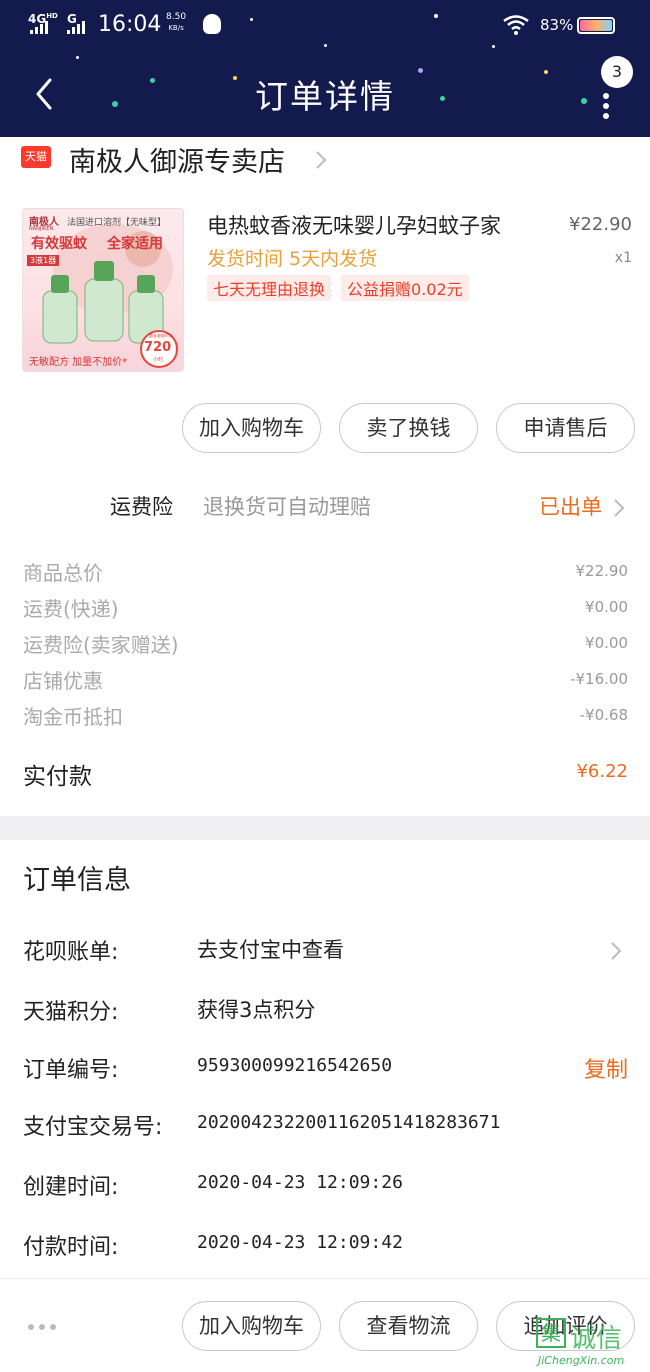 The width and height of the screenshot is (650, 1372). I want to click on info-value: 去支付宝中查看, so click(270, 950).